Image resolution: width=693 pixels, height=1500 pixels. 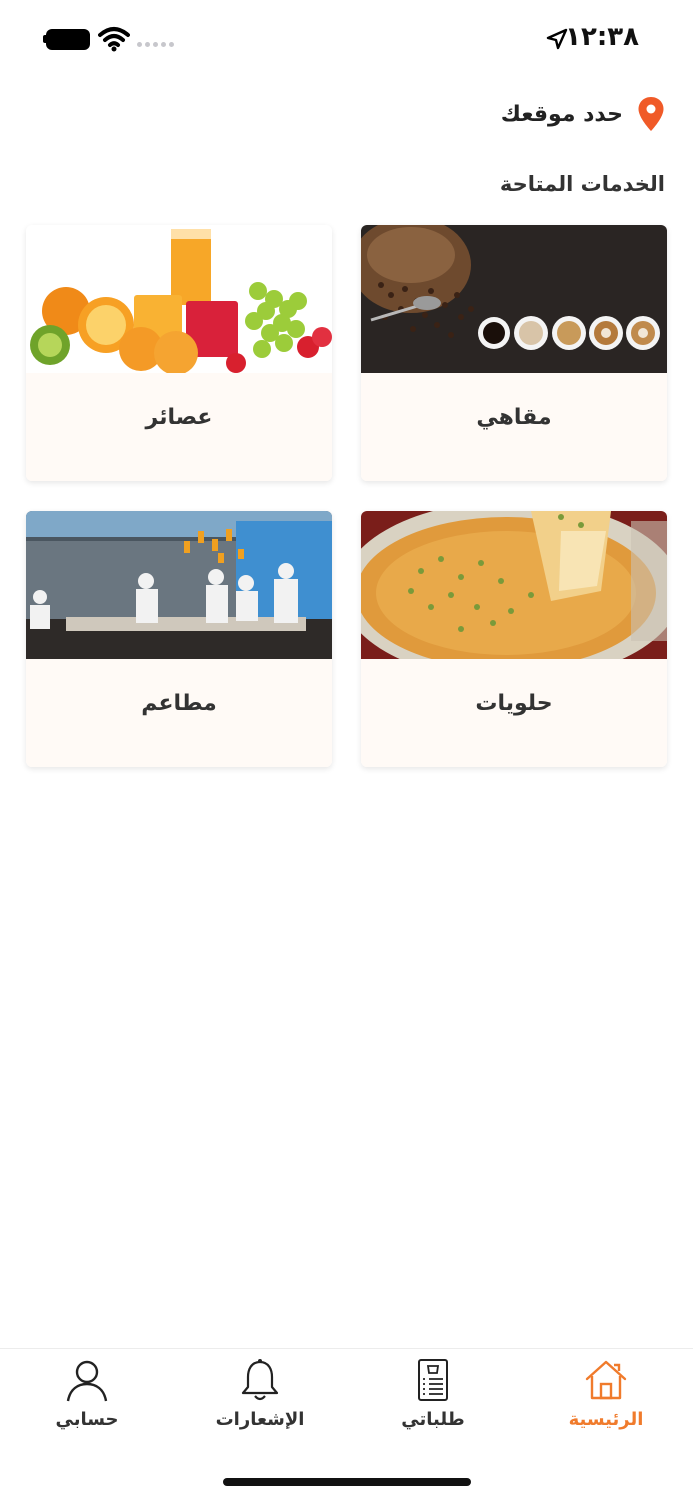 I want to click on nav-label: الإشعارات, so click(x=260, y=1419).